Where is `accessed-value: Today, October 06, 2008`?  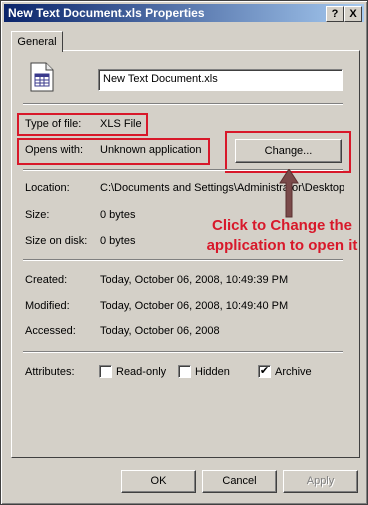
accessed-value: Today, October 06, 2008 is located at coordinates (160, 331).